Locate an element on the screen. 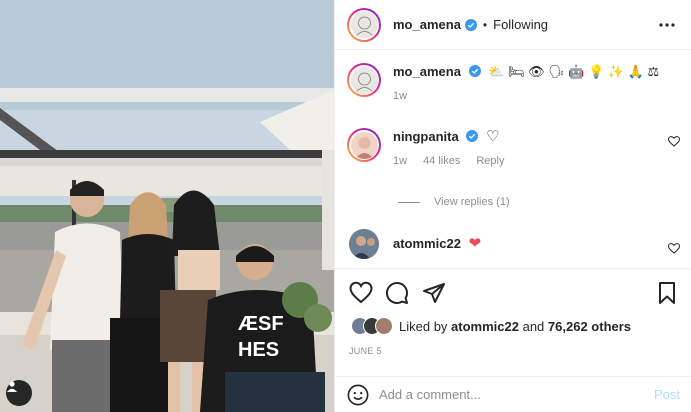 This screenshot has width=691, height=412. svg-text: HES is located at coordinates (258, 350).